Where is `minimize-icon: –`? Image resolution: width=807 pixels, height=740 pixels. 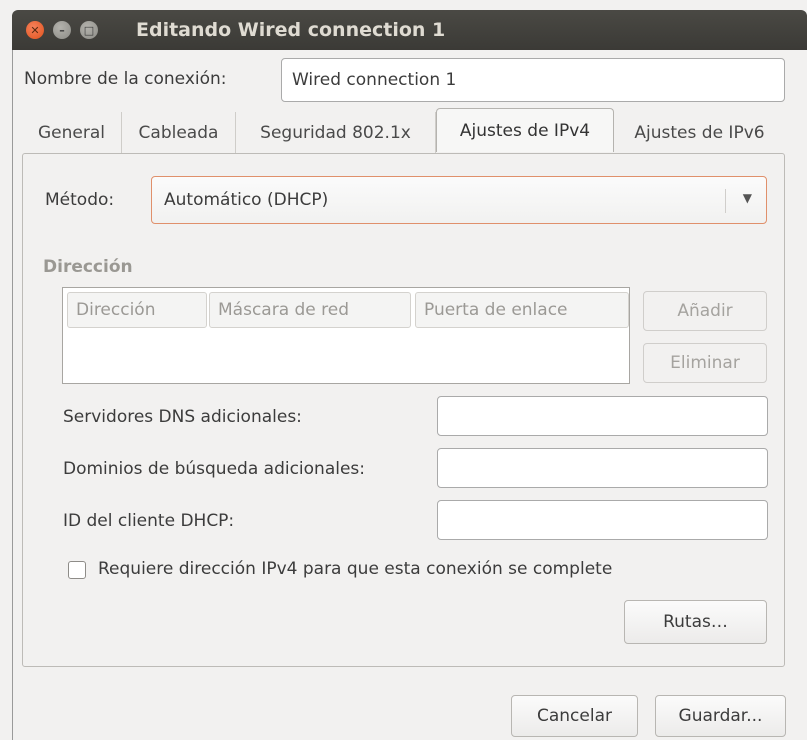
minimize-icon: – is located at coordinates (62, 30).